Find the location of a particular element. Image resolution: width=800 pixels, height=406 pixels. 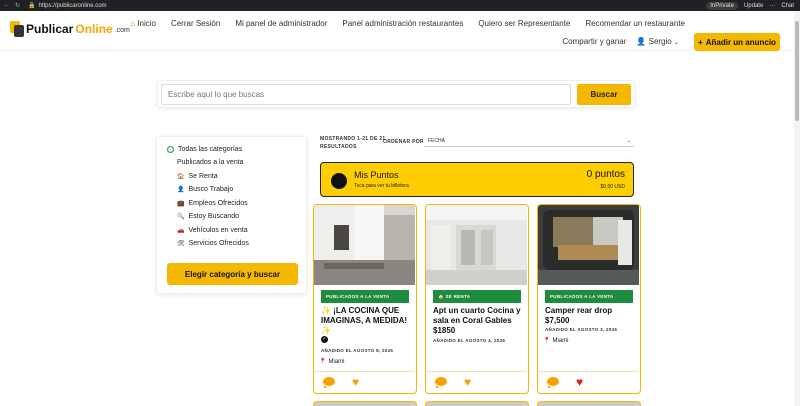

listing-title-line3: $1850 is located at coordinates (444, 330).